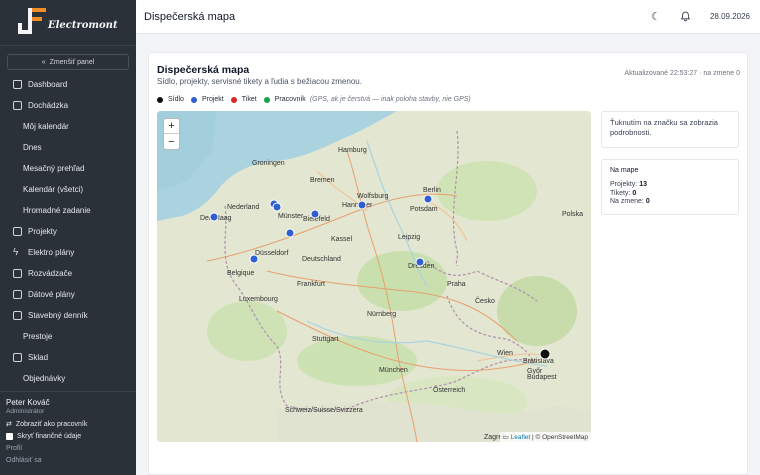 The height and width of the screenshot is (475, 760). Describe the element at coordinates (311, 284) in the screenshot. I see `city-label: Frankfurt` at that location.